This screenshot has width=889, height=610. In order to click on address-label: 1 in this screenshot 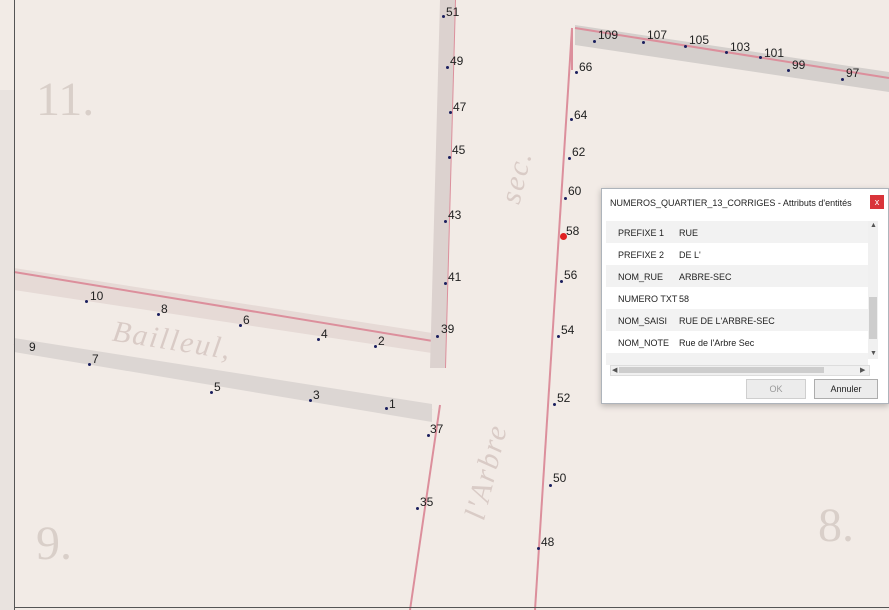, I will do `click(392, 404)`.